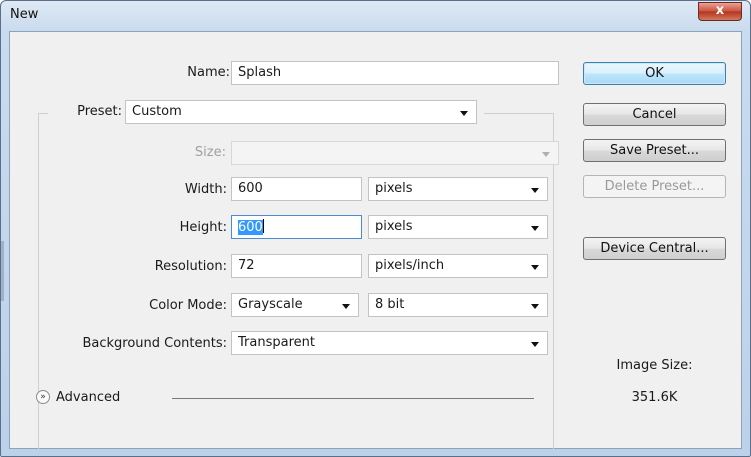 Image resolution: width=751 pixels, height=457 pixels. I want to click on advanced-toggle-label: Advanced, so click(88, 397).